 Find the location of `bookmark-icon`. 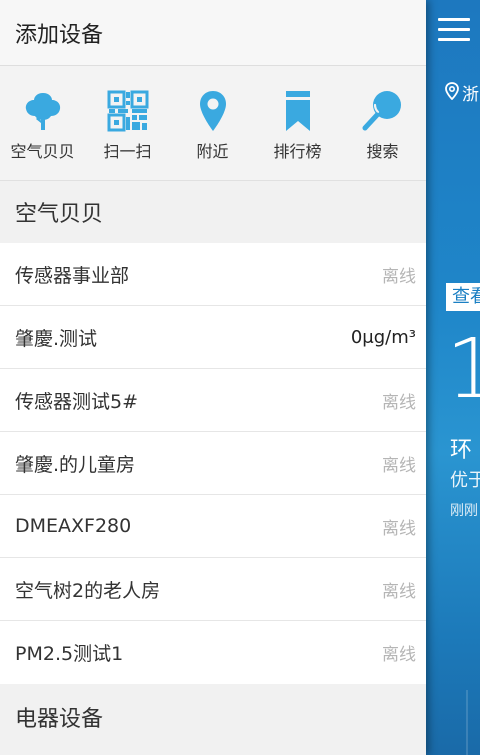

bookmark-icon is located at coordinates (297, 111).